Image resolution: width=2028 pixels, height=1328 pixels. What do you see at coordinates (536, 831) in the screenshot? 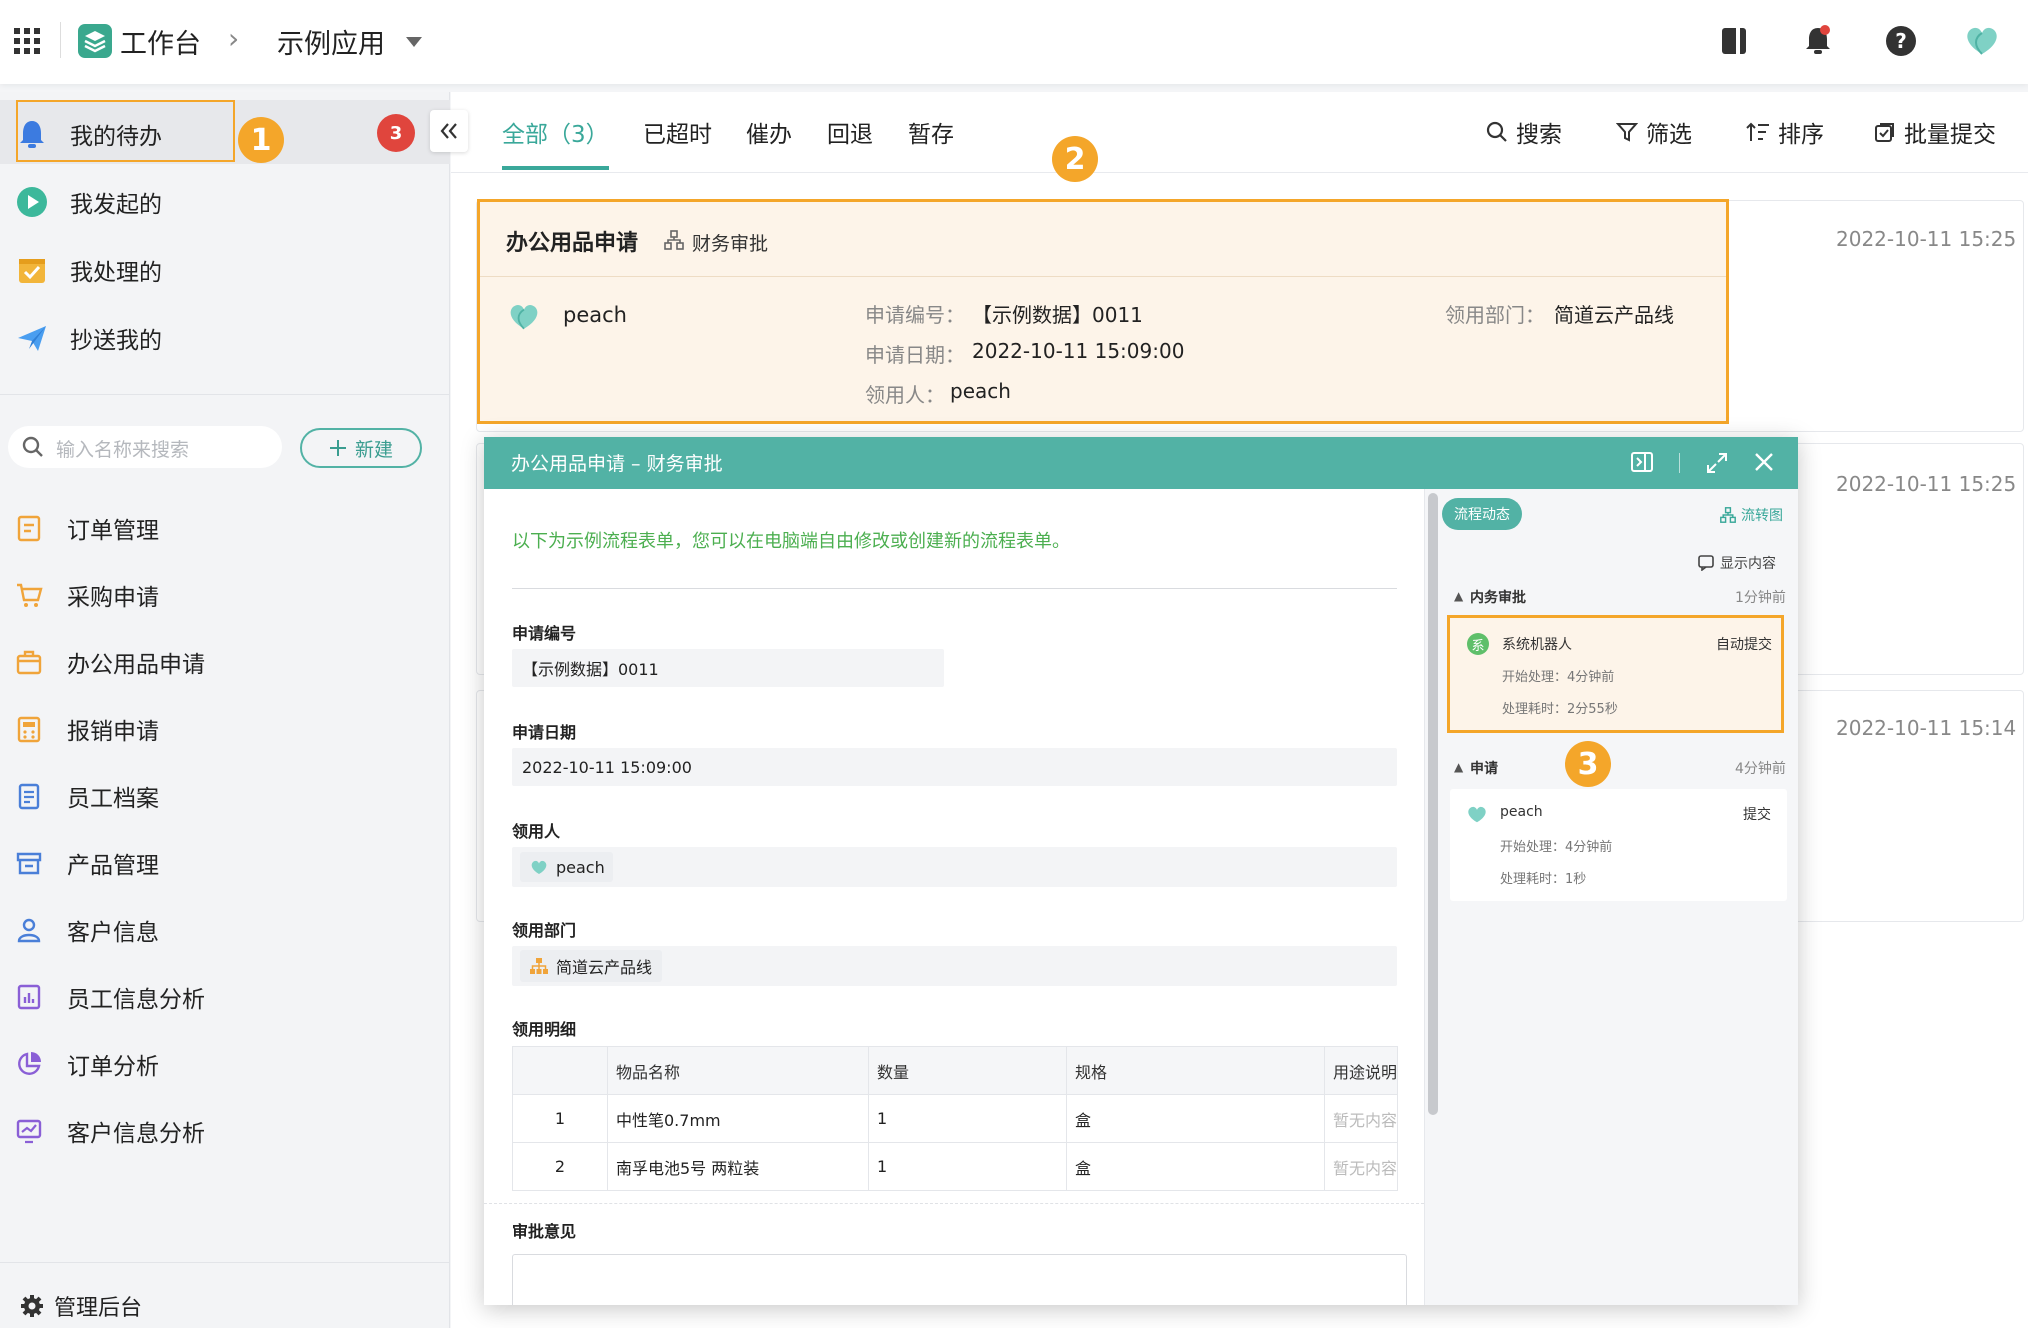
I see `field-label: 领用人` at bounding box center [536, 831].